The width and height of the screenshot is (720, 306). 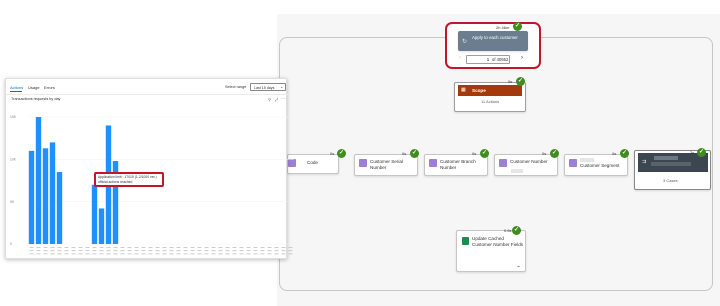 What do you see at coordinates (264, 87) in the screenshot?
I see `time-range-value: Last 15 days` at bounding box center [264, 87].